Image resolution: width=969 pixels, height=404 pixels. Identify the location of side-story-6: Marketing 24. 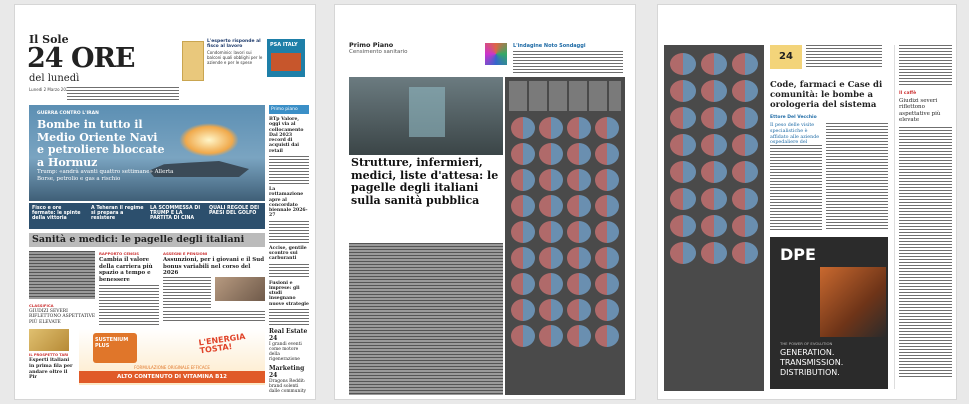
(289, 372).